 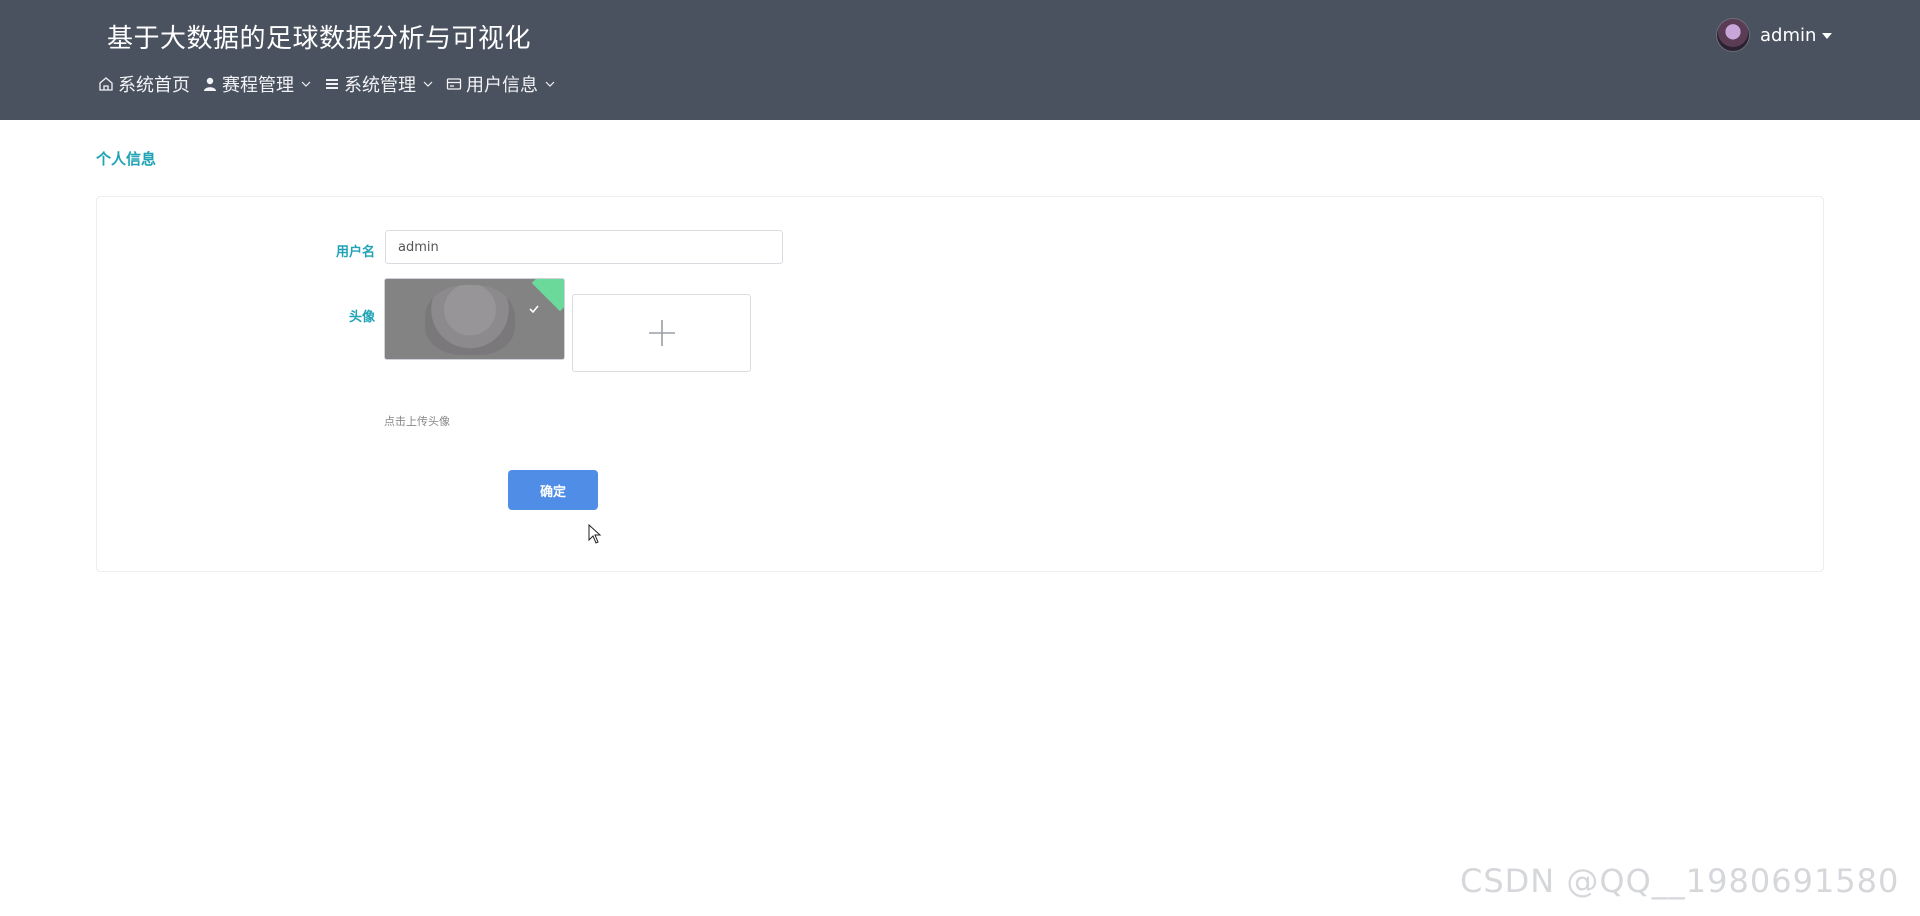 What do you see at coordinates (319, 39) in the screenshot?
I see `app-title: 基于大数据的足球数据分析与可视化` at bounding box center [319, 39].